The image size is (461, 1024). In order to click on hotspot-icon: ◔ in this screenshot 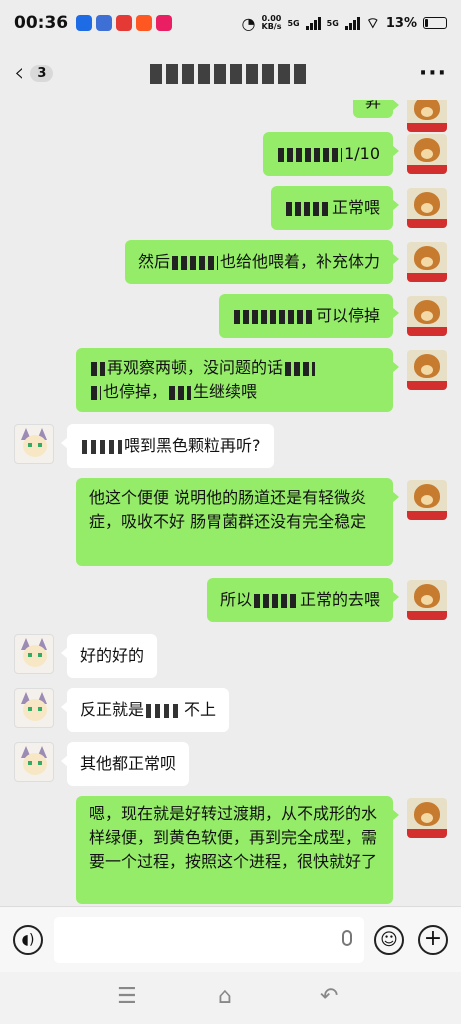, I will do `click(248, 23)`.